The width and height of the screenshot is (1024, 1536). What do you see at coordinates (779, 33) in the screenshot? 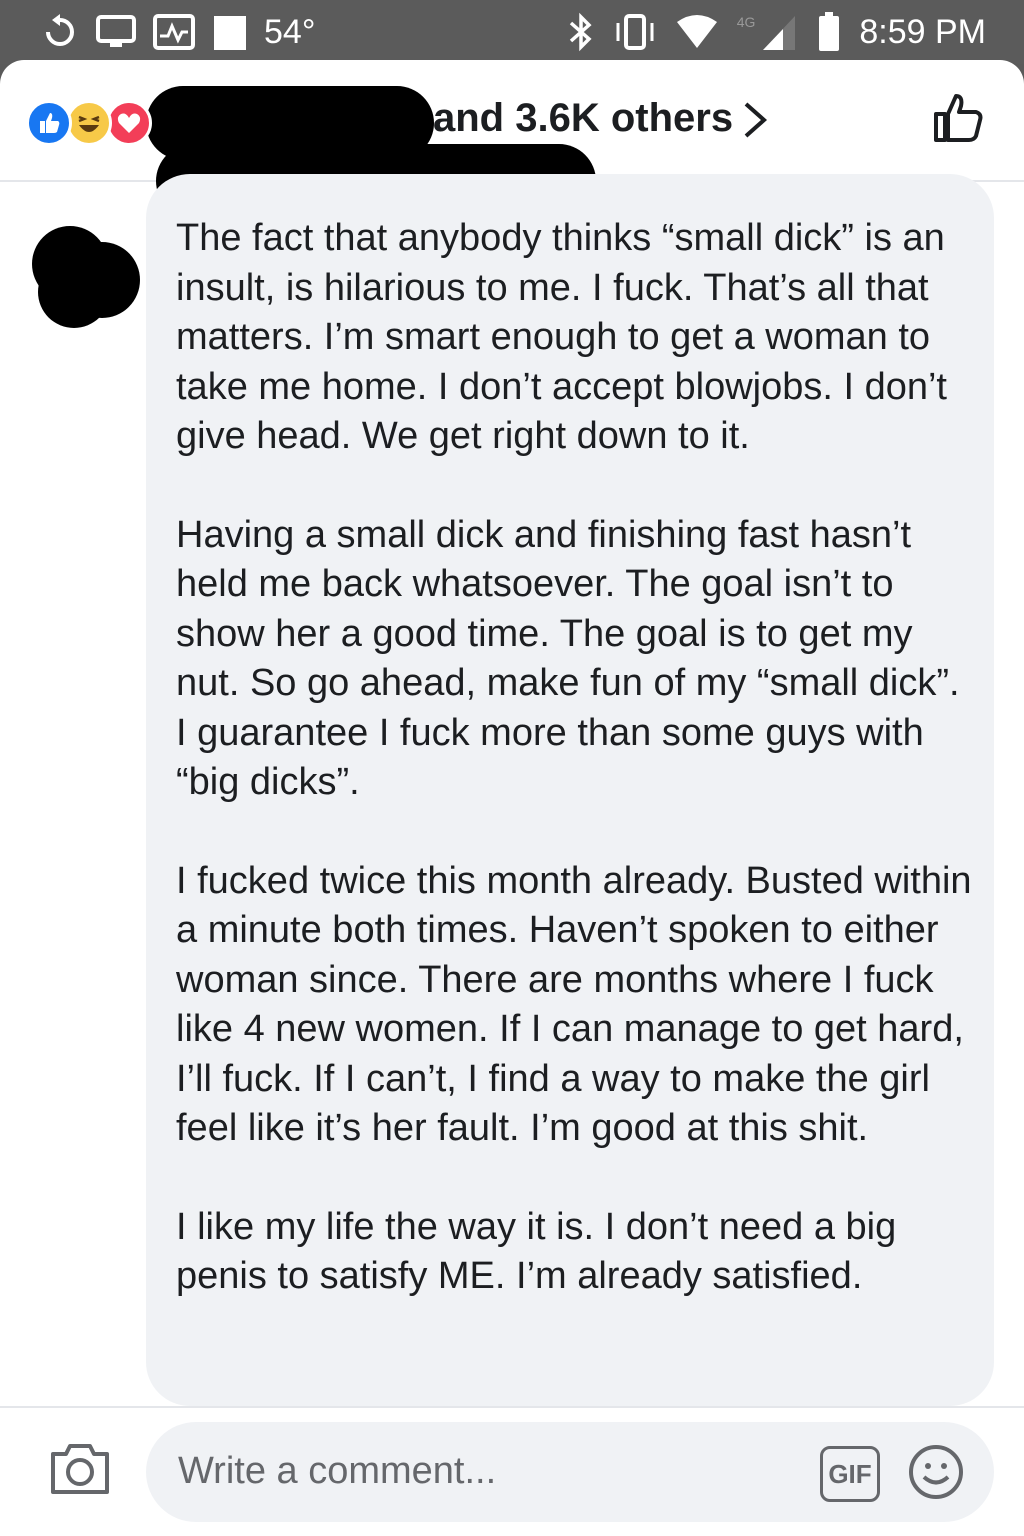
I see `signal-icon` at bounding box center [779, 33].